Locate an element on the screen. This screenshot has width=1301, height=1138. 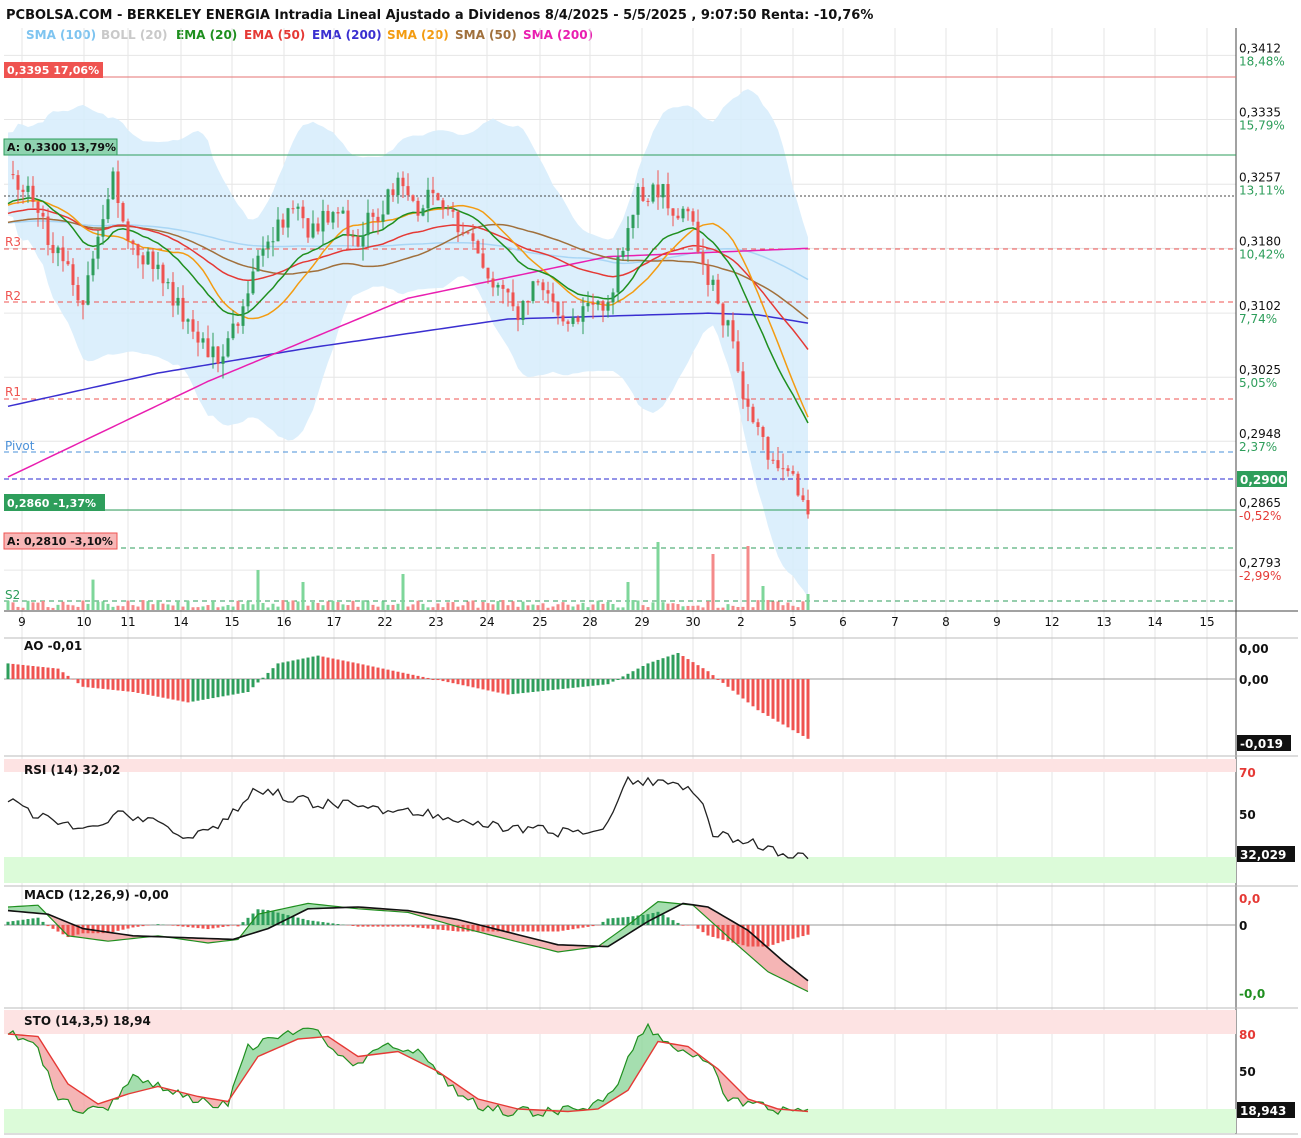
date-tick: 15 is located at coordinates (1206, 622).